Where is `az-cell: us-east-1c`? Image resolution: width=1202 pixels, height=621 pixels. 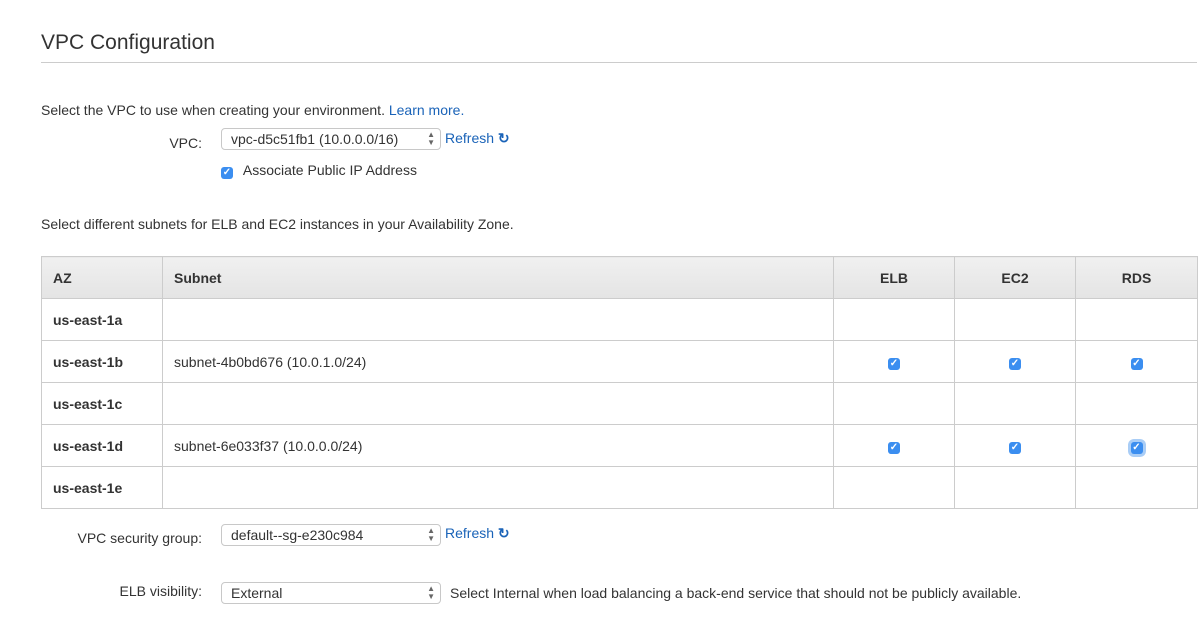 az-cell: us-east-1c is located at coordinates (102, 403).